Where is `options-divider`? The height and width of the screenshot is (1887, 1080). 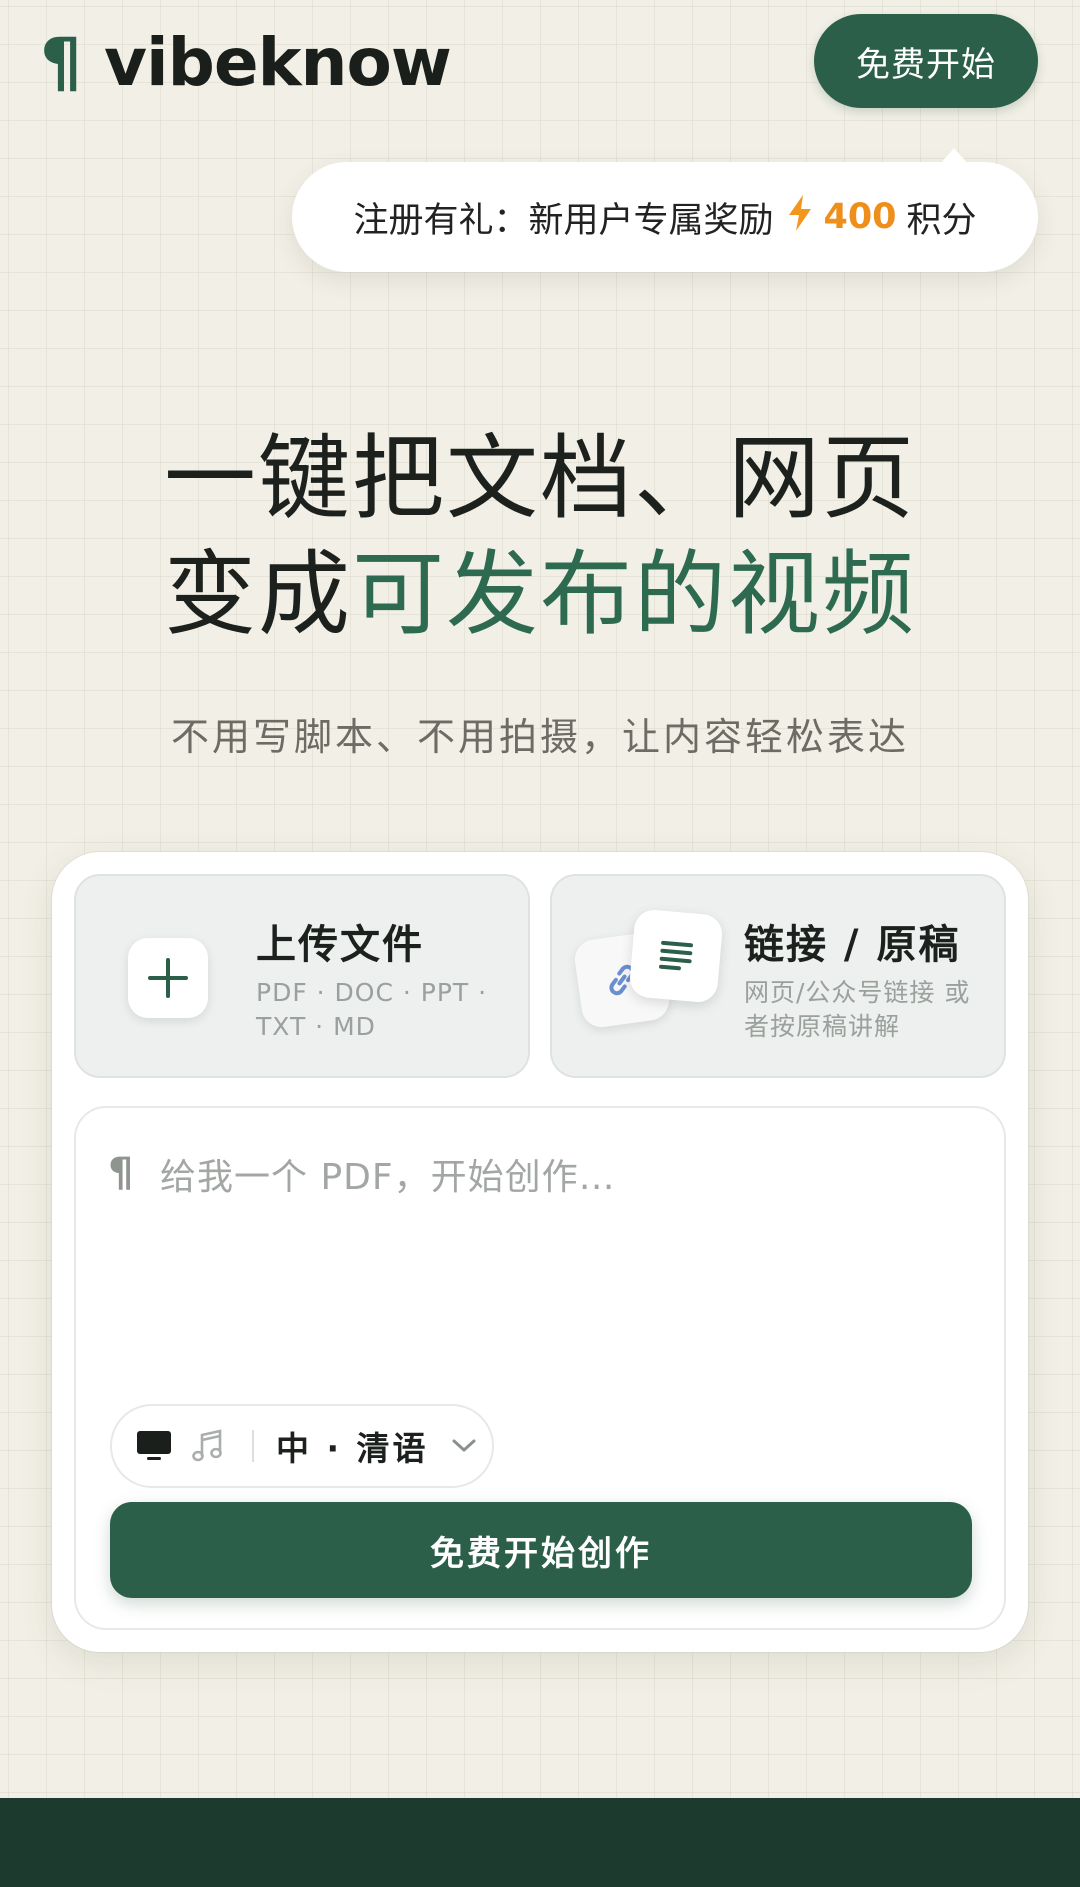 options-divider is located at coordinates (253, 1446).